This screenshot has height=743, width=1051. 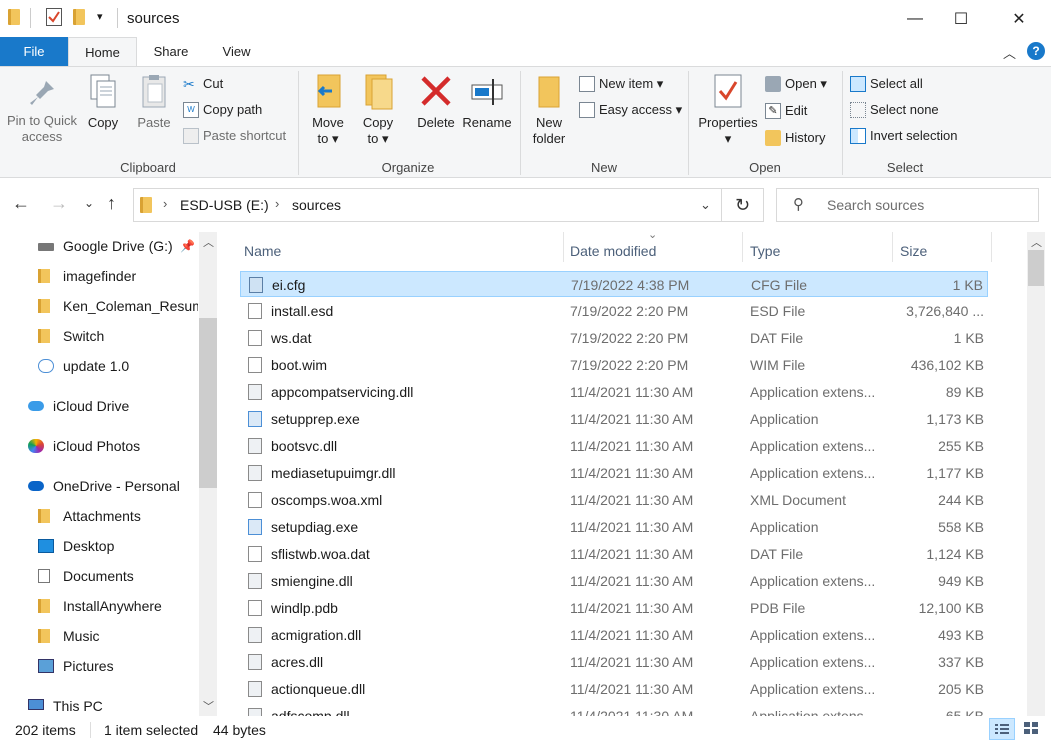 What do you see at coordinates (630, 110) in the screenshot?
I see `easy-access-button: Easy access ▾` at bounding box center [630, 110].